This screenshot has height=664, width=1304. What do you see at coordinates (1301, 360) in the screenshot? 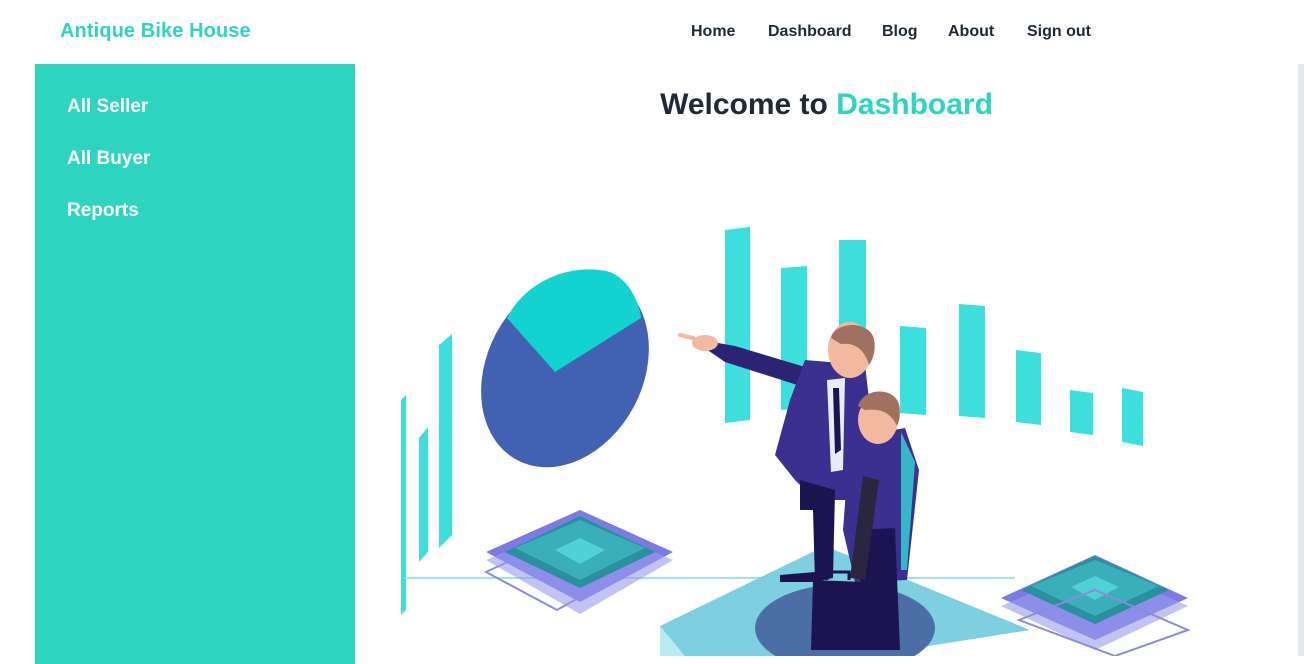
I see `page-scrollbar` at bounding box center [1301, 360].